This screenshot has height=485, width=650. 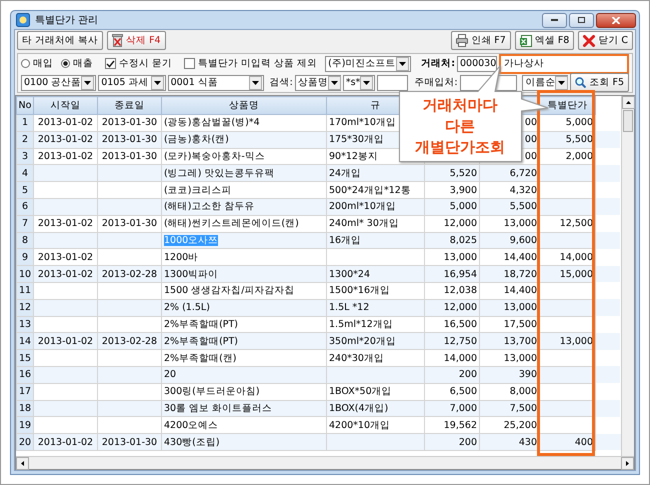 I want to click on client-name-field: 가나상사, so click(x=564, y=64).